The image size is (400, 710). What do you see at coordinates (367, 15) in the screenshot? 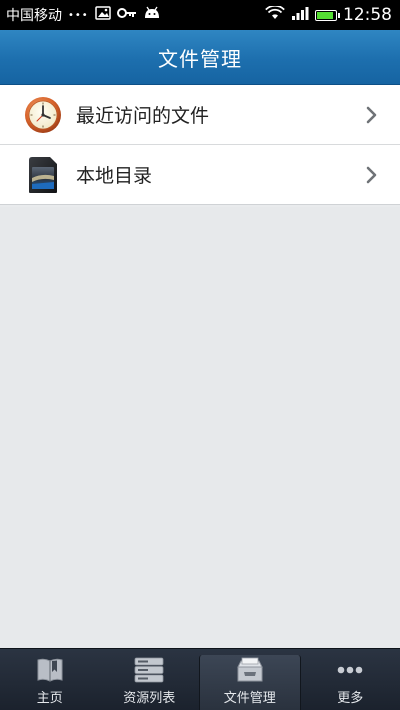
I see `status-time: 12:58` at bounding box center [367, 15].